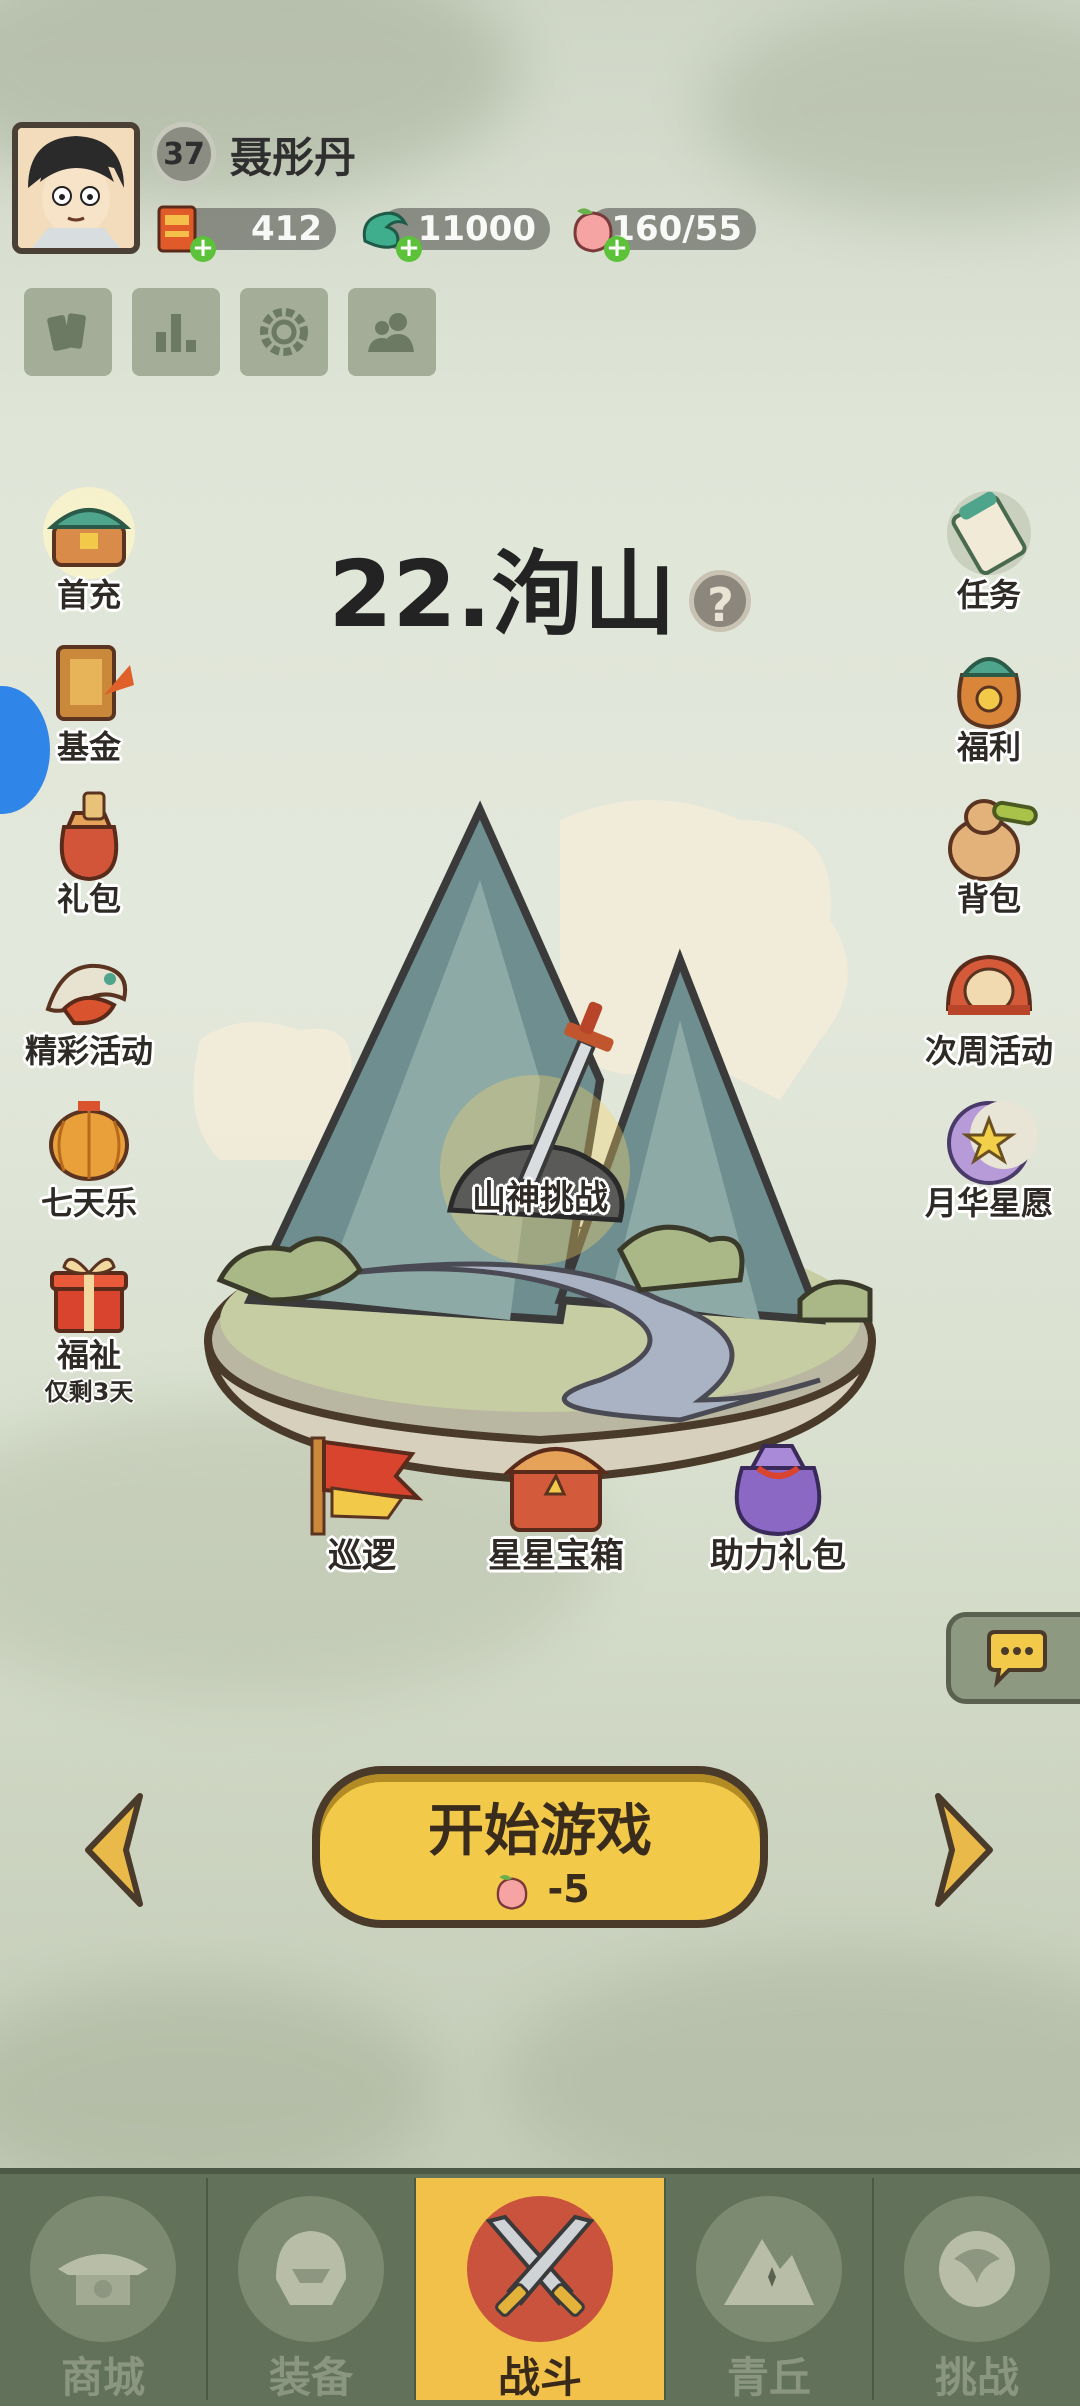 Image resolution: width=1080 pixels, height=2406 pixels. Describe the element at coordinates (181, 229) in the screenshot. I see `scroll-coupon-icon: +` at that location.